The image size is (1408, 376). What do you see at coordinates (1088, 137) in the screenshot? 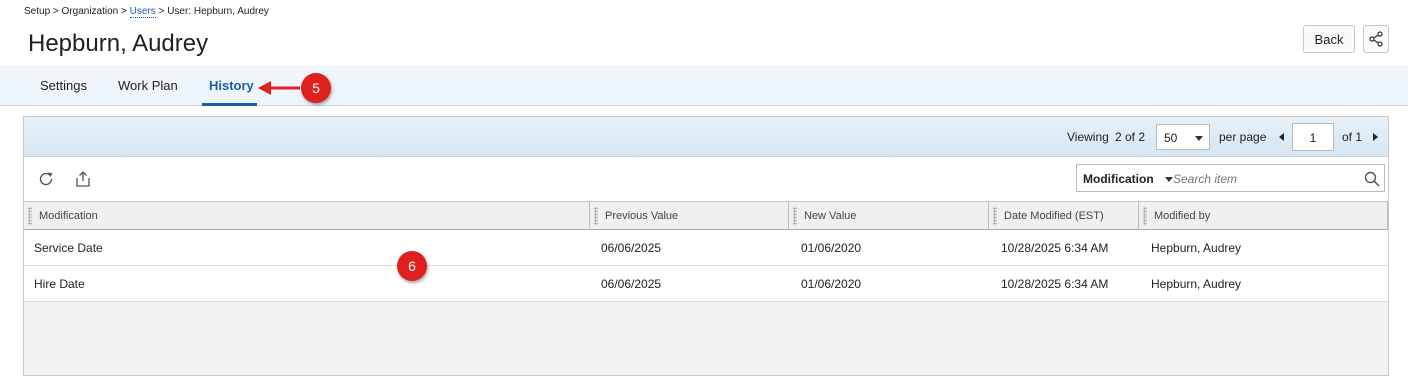
I see `viewing-label: Viewing` at bounding box center [1088, 137].